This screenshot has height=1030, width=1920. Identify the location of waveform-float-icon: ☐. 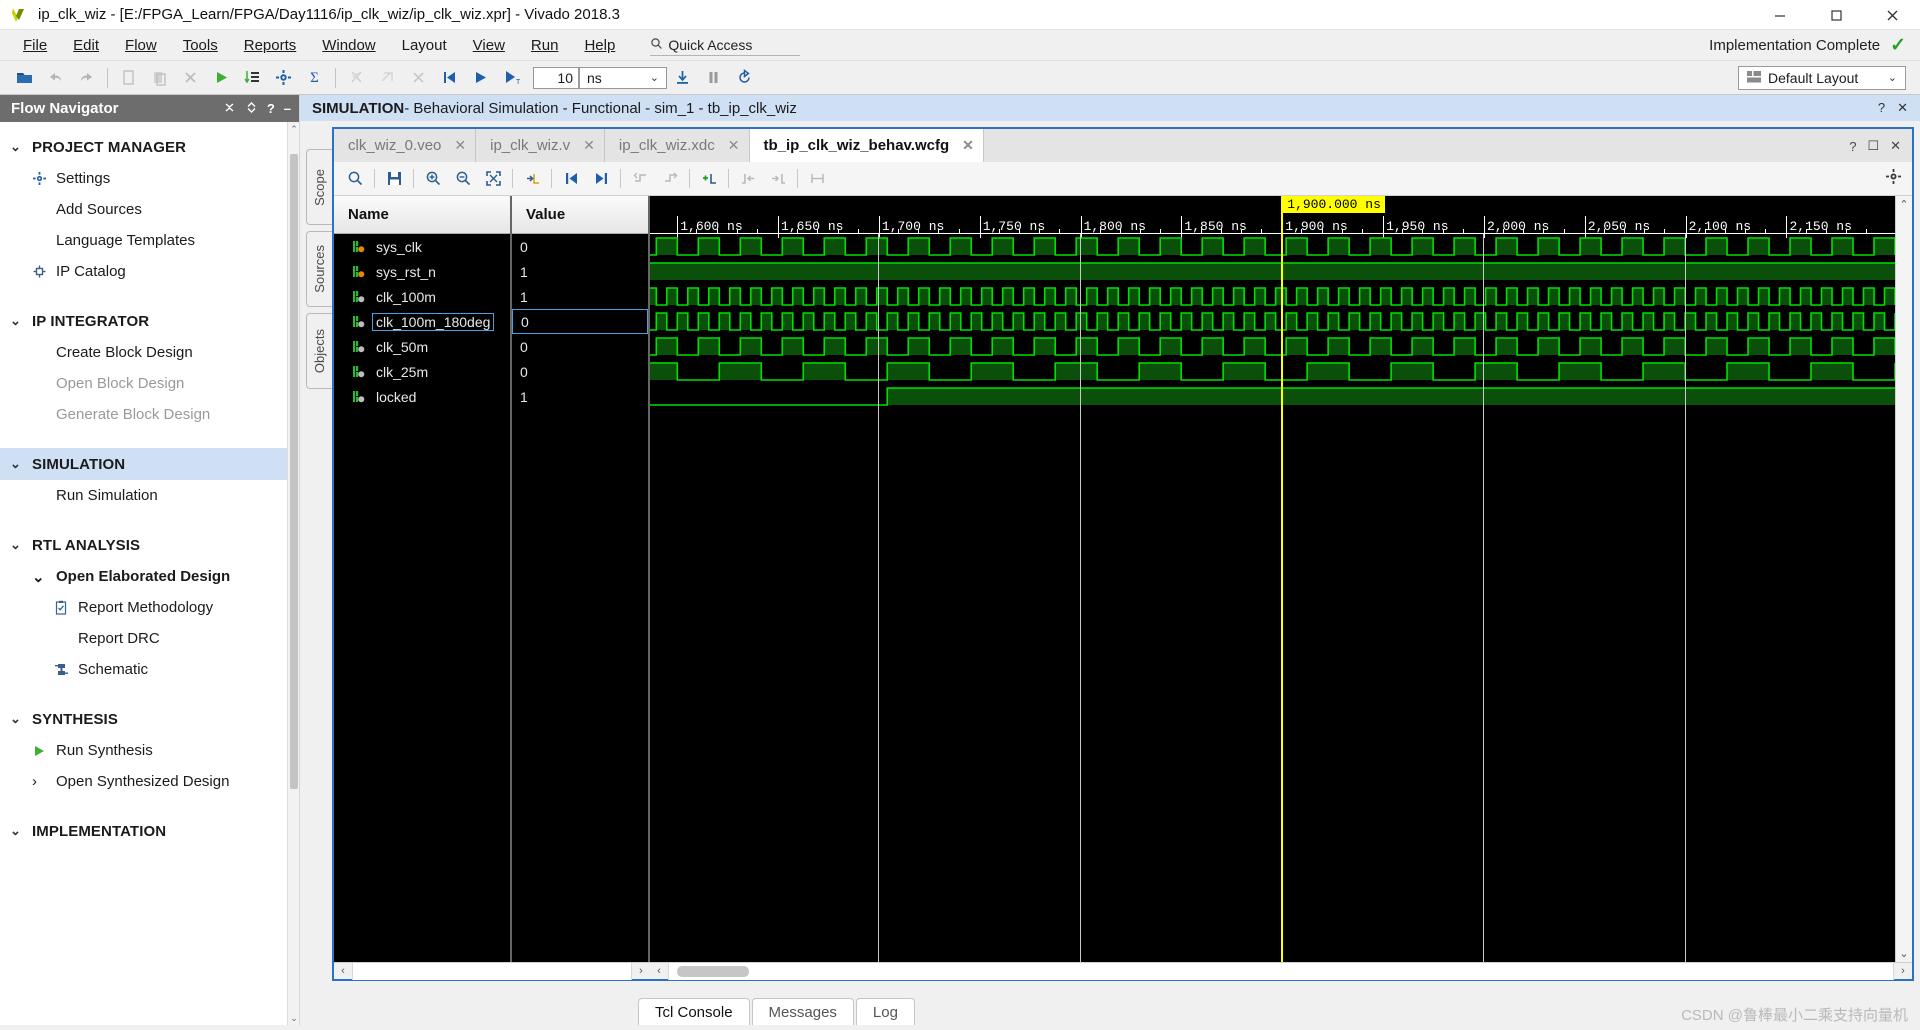
(1873, 146).